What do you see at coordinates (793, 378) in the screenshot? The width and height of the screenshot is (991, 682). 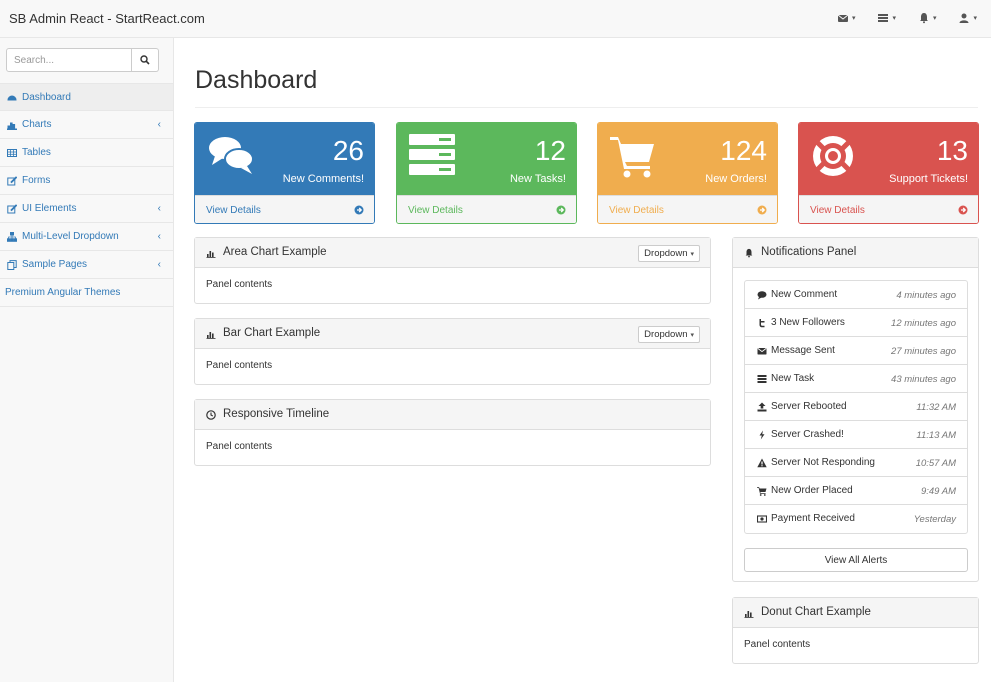 I see `notification-label: New Task` at bounding box center [793, 378].